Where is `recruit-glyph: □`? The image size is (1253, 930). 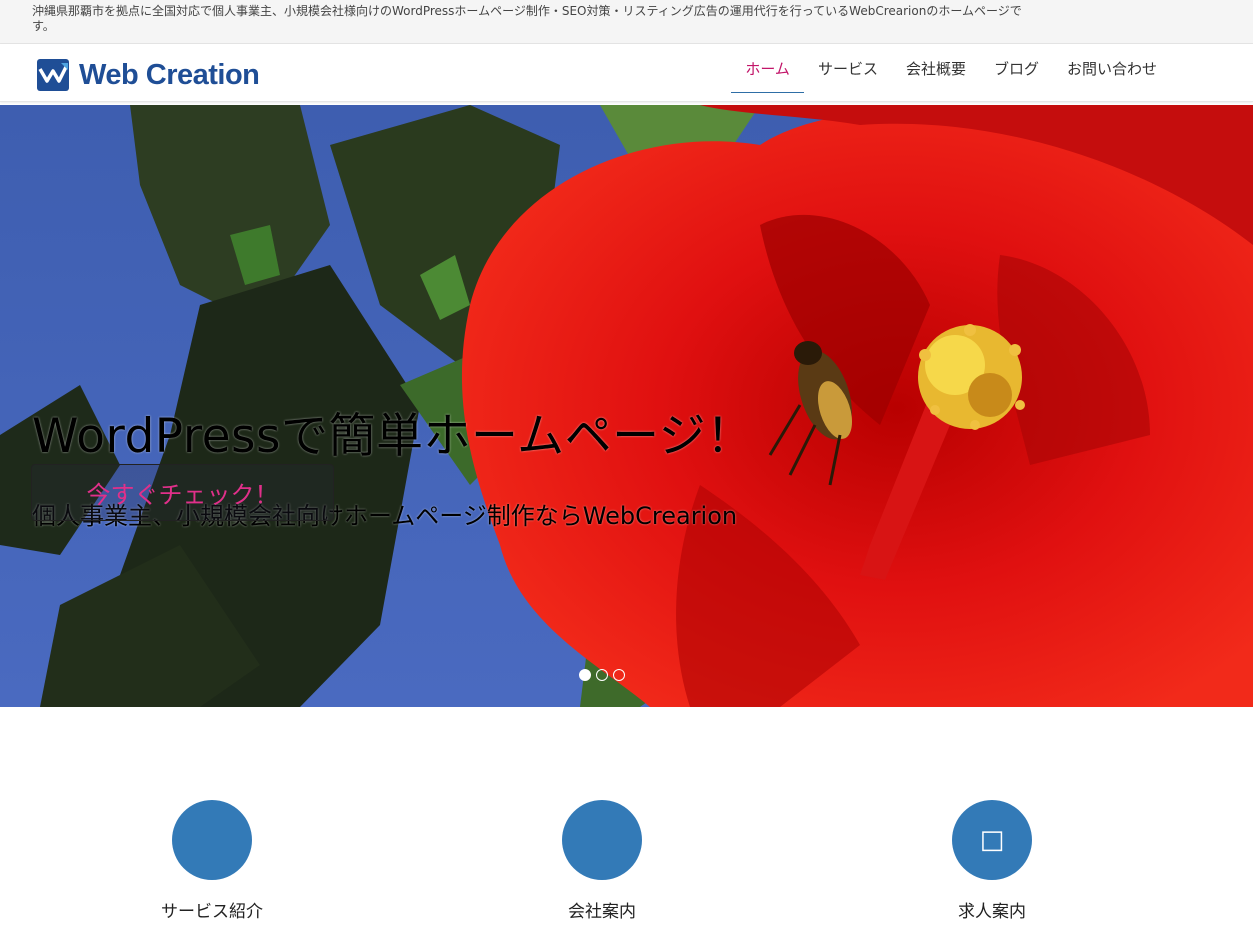 recruit-glyph: □ is located at coordinates (992, 840).